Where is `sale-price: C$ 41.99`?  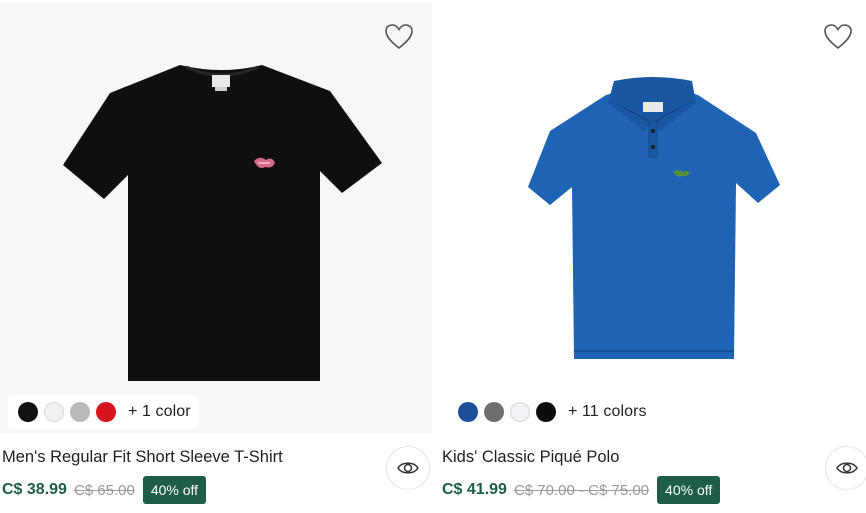 sale-price: C$ 41.99 is located at coordinates (474, 489).